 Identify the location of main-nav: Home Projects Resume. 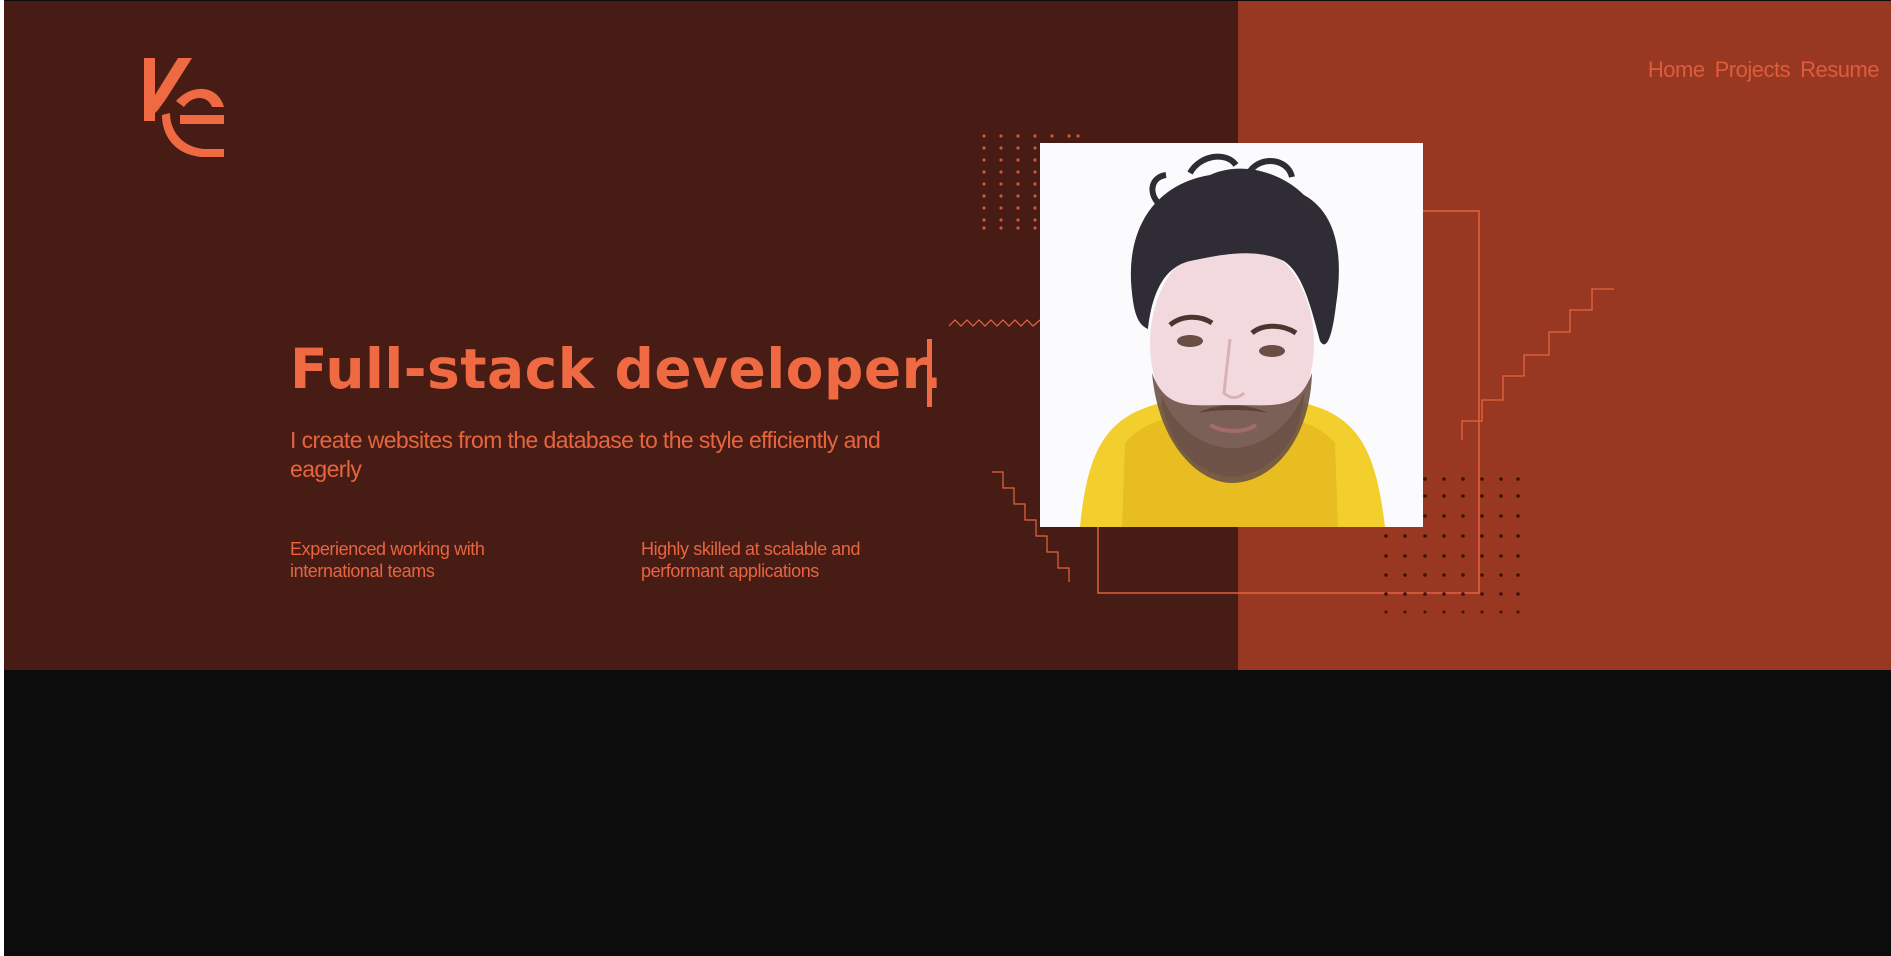
(1764, 70).